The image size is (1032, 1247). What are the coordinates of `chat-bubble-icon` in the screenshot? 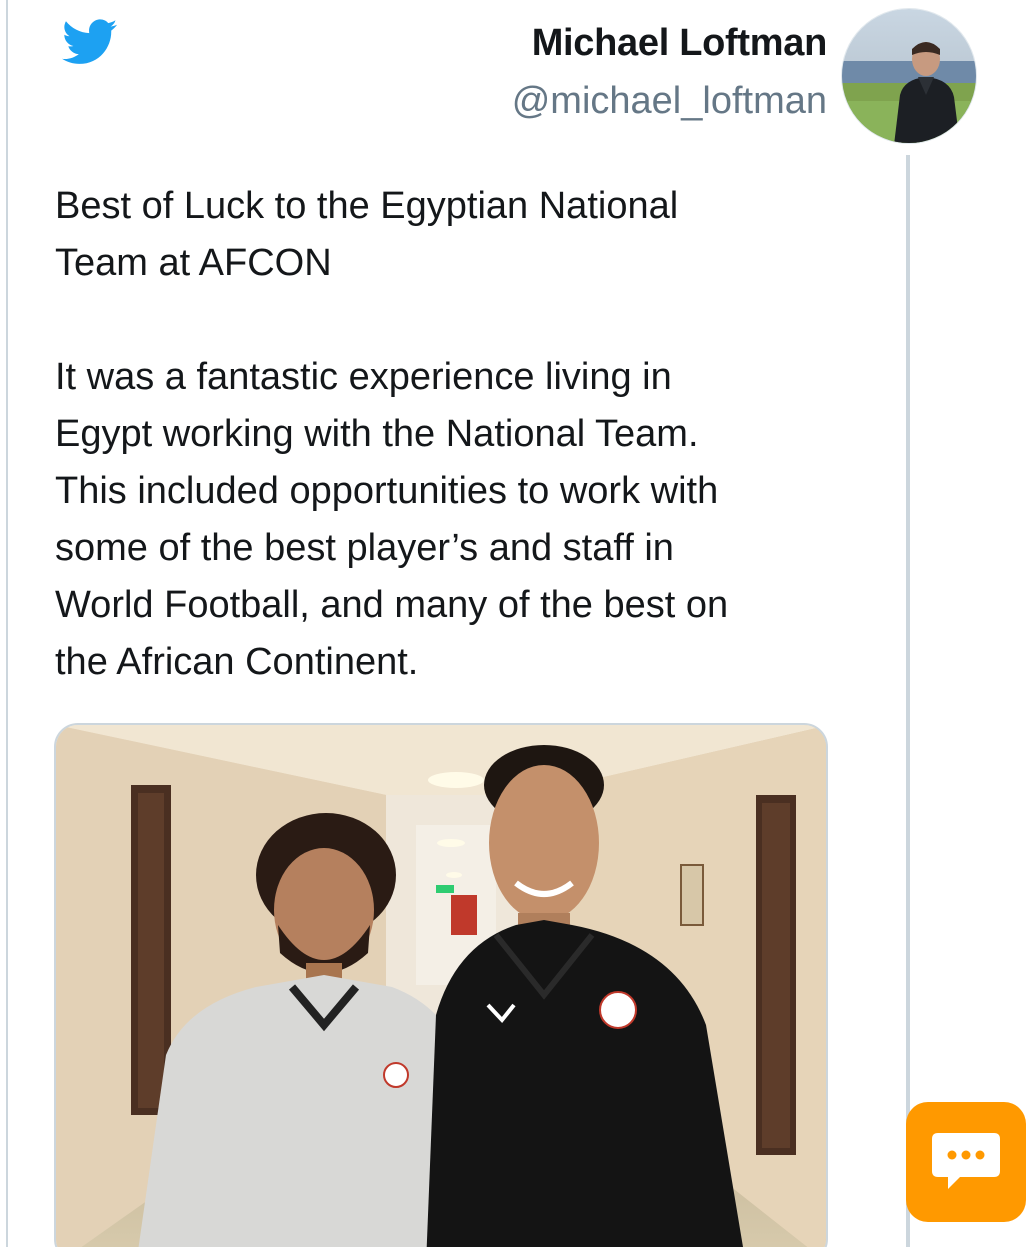 It's located at (966, 1161).